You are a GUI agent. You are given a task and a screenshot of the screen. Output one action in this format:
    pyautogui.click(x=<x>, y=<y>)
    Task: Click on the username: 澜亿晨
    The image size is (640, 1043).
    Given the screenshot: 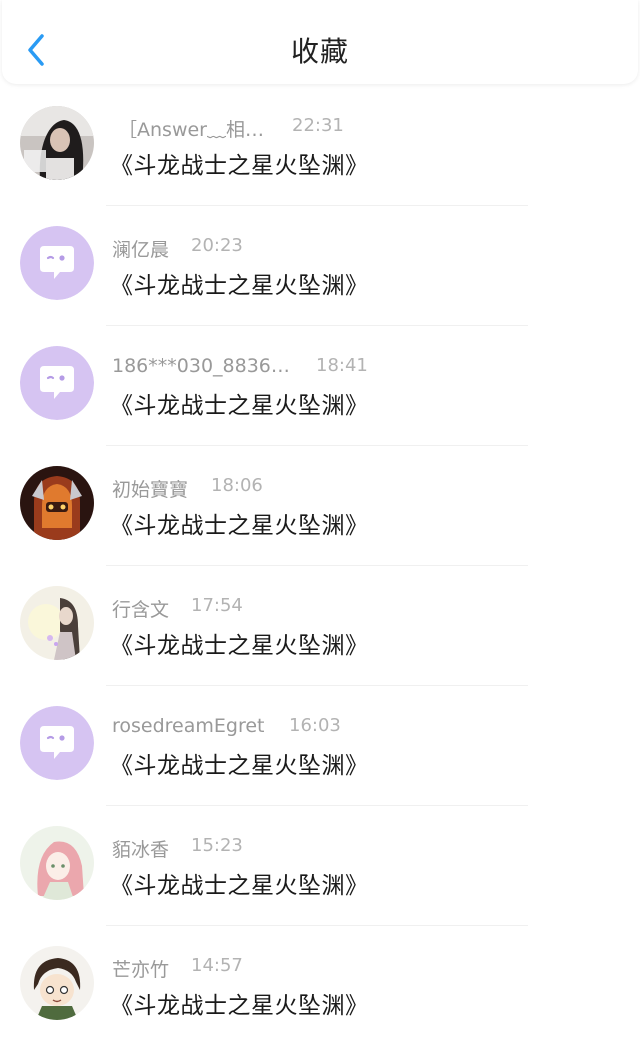 What is the action you would take?
    pyautogui.click(x=141, y=250)
    